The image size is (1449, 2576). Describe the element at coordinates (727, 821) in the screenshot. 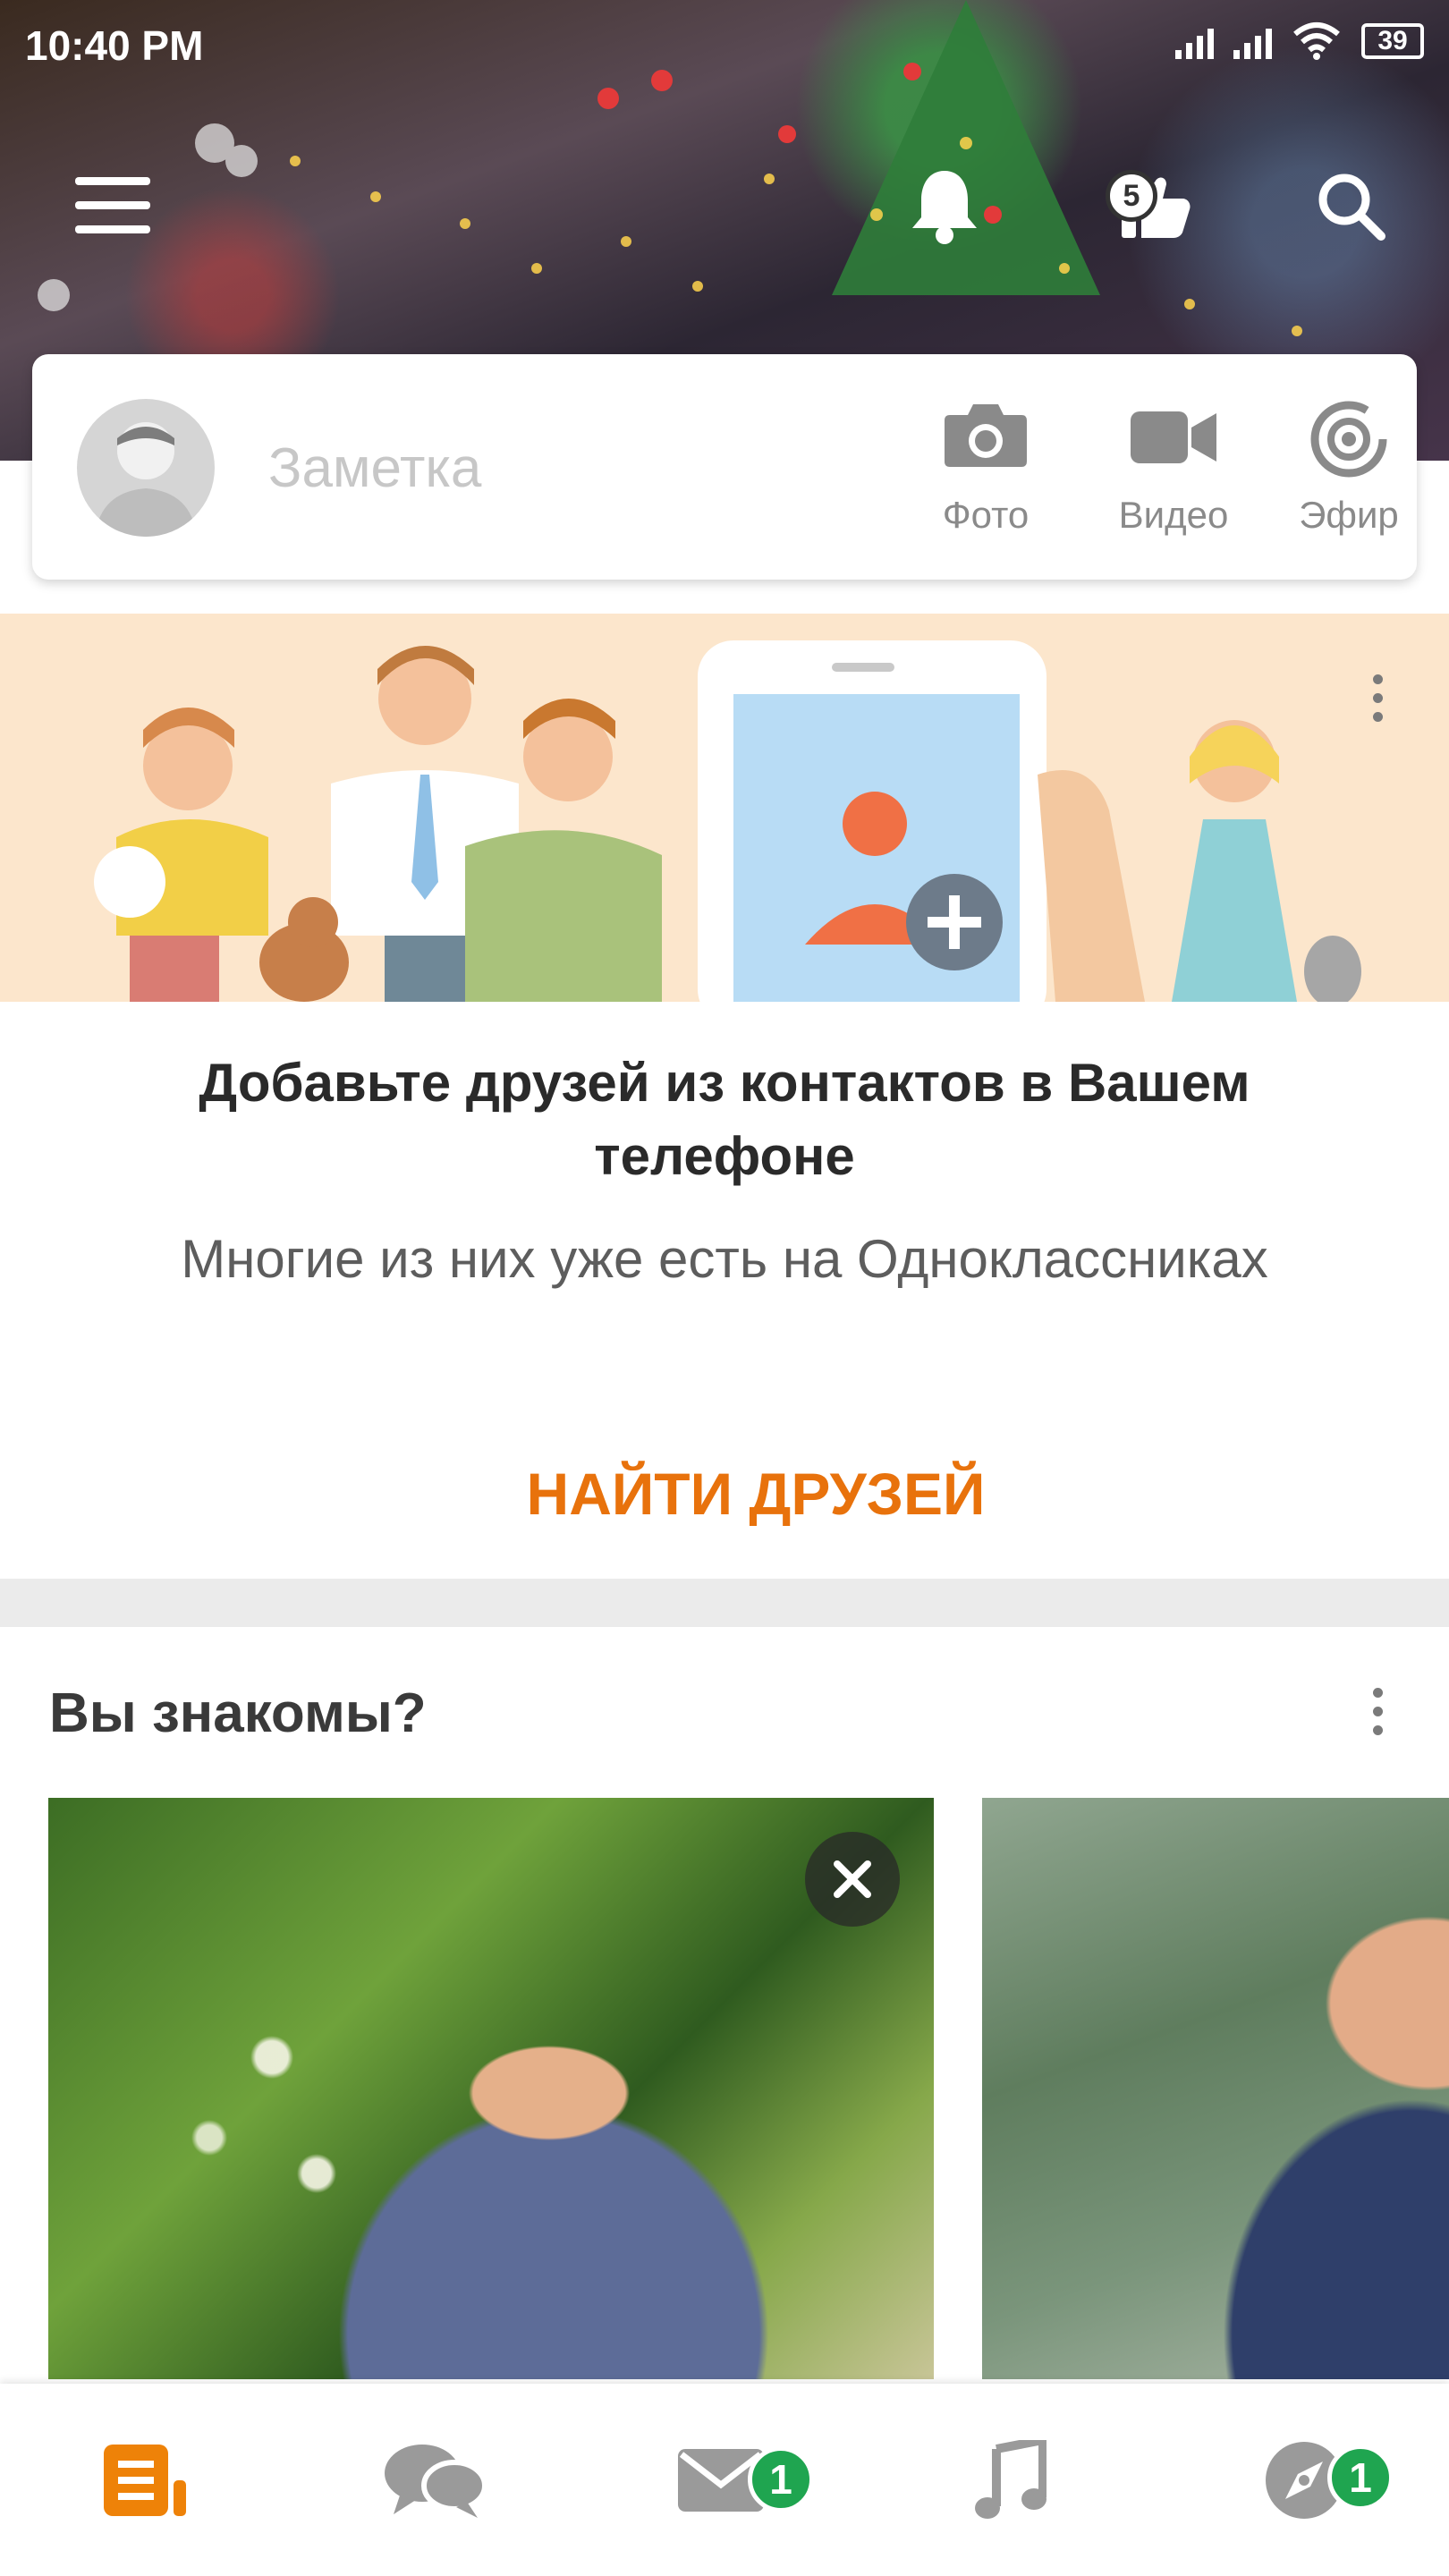

I see `friends-illustration` at that location.